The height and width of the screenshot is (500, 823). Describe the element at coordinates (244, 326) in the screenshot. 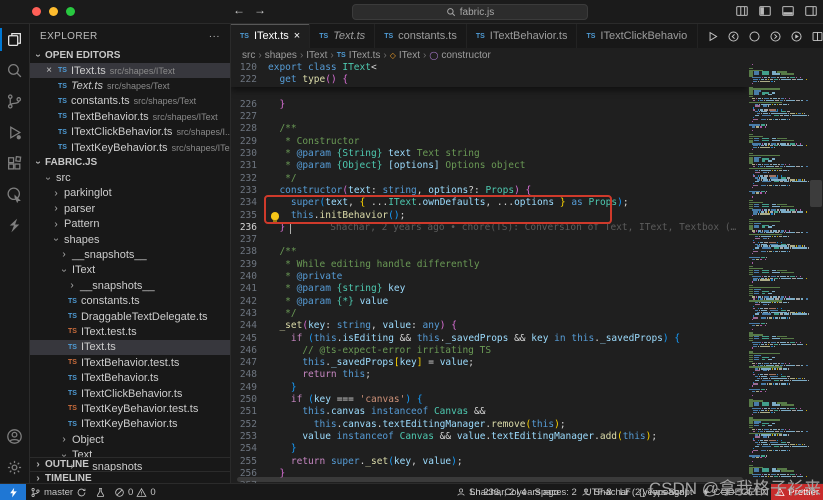

I see `line-number: 244` at that location.